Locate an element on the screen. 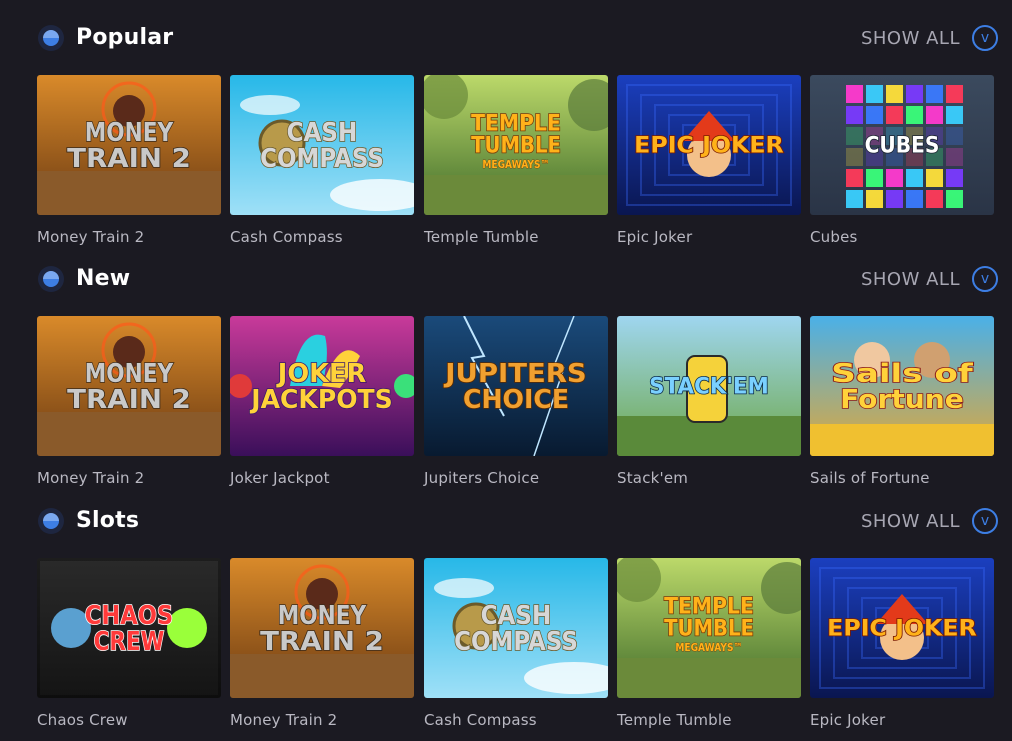  game-card: JUPITERS CHOICE Jupiters Choice is located at coordinates (516, 401).